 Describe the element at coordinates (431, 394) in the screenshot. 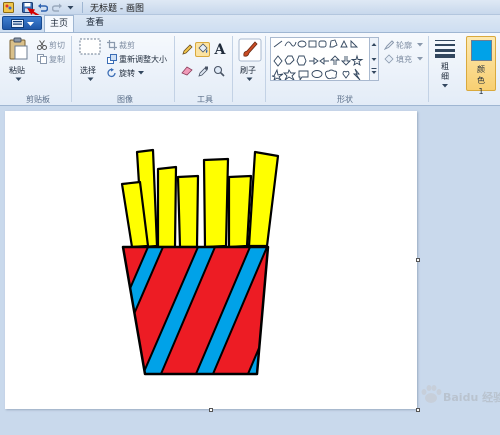

I see `baidu-paw-icon` at that location.